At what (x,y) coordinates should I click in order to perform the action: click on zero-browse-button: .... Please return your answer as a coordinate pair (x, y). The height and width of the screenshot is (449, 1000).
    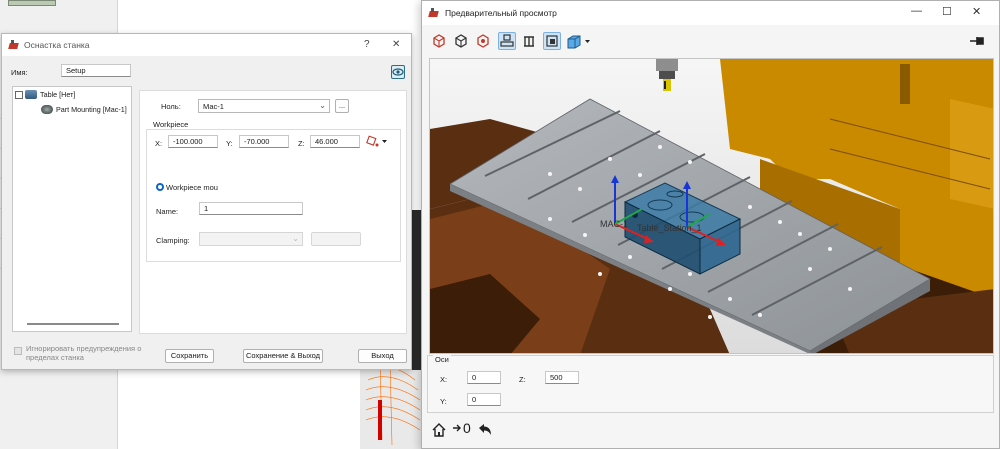
    Looking at the image, I should click on (342, 106).